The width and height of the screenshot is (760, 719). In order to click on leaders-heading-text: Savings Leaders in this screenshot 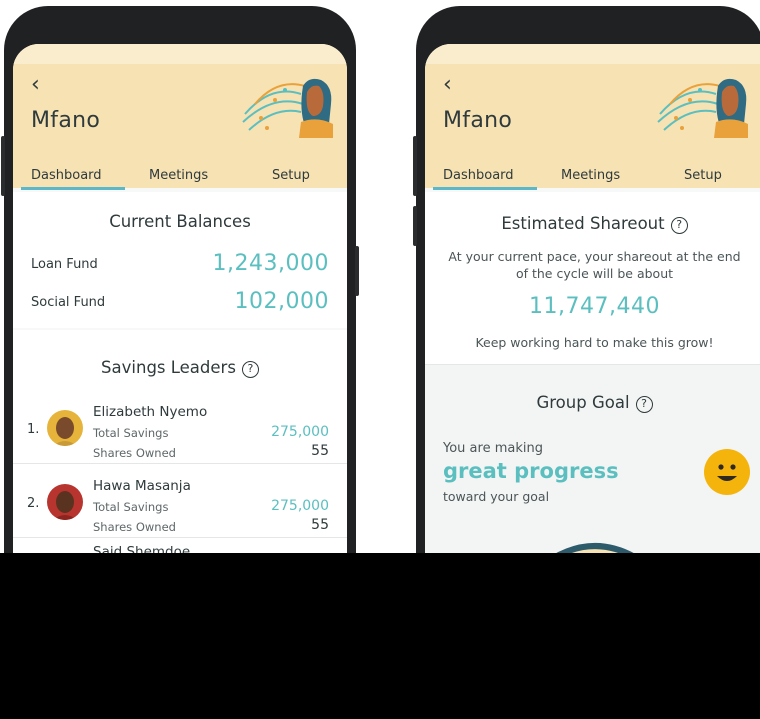, I will do `click(168, 367)`.